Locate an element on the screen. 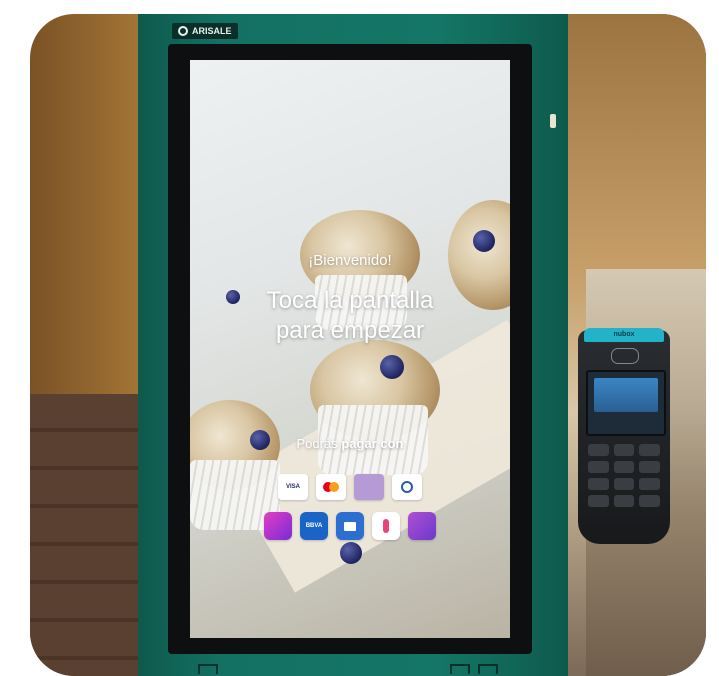 The image size is (719, 676). status-light is located at coordinates (553, 121).